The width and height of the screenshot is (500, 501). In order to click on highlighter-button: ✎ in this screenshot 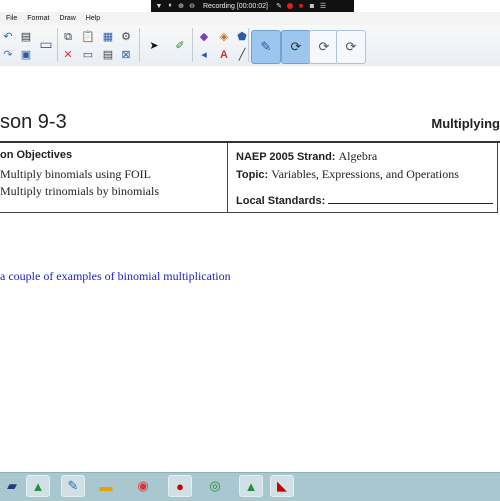, I will do `click(266, 47)`.